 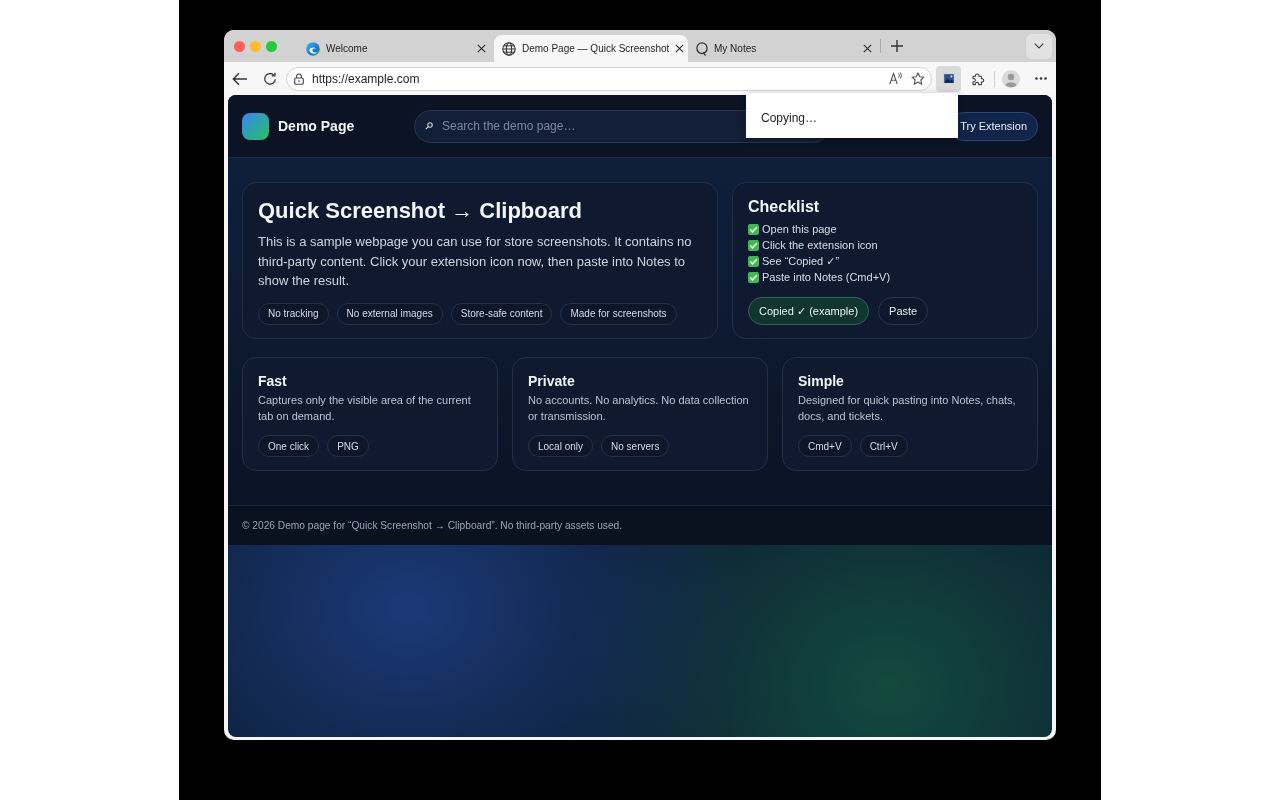 What do you see at coordinates (591, 48) in the screenshot?
I see `browser-tab: Demo Page — Quick Screenshot` at bounding box center [591, 48].